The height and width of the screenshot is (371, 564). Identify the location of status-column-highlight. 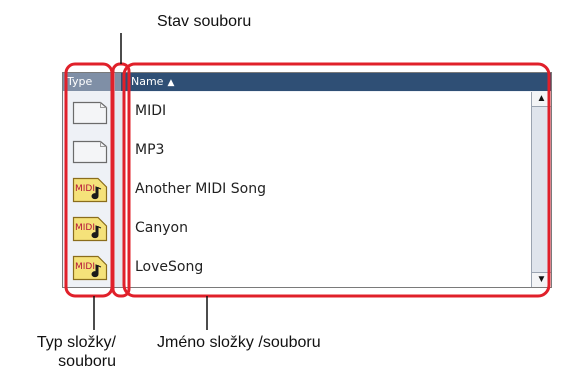
(121, 180).